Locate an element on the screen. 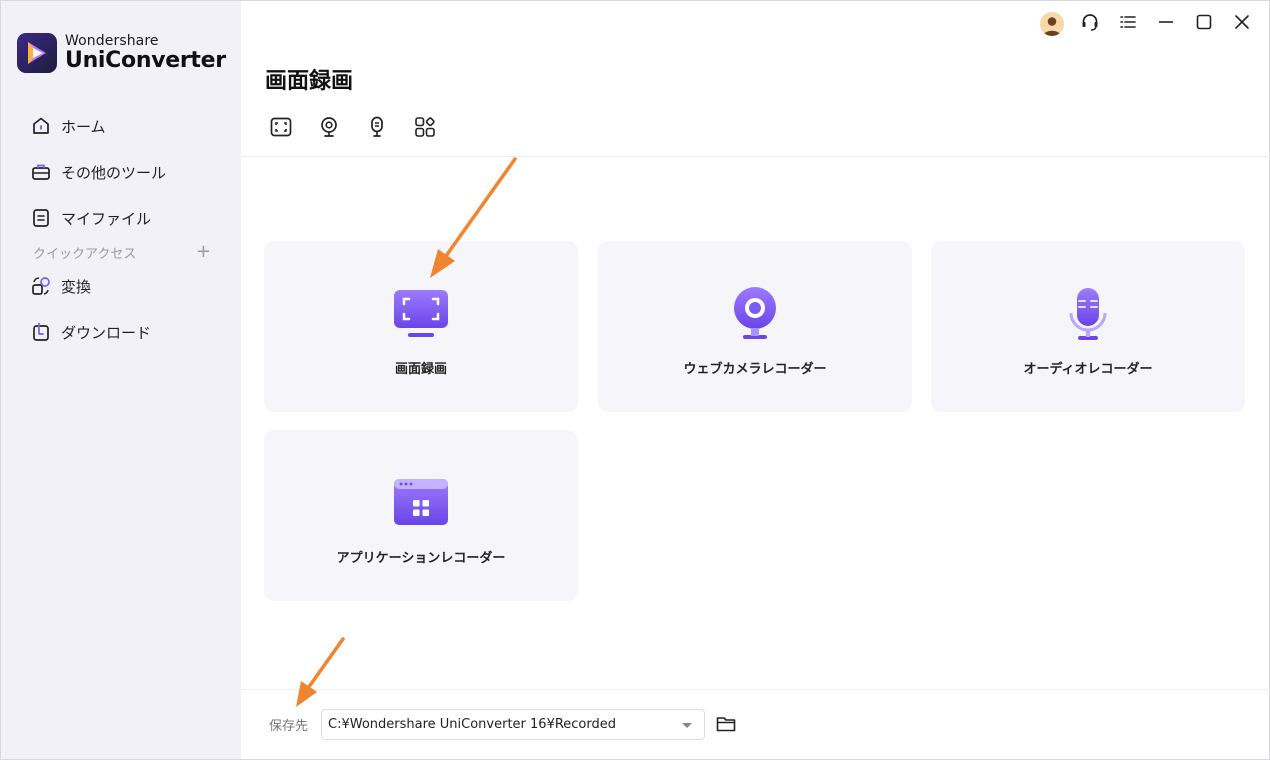 This screenshot has height=760, width=1270. audio-tab-icon is located at coordinates (377, 129).